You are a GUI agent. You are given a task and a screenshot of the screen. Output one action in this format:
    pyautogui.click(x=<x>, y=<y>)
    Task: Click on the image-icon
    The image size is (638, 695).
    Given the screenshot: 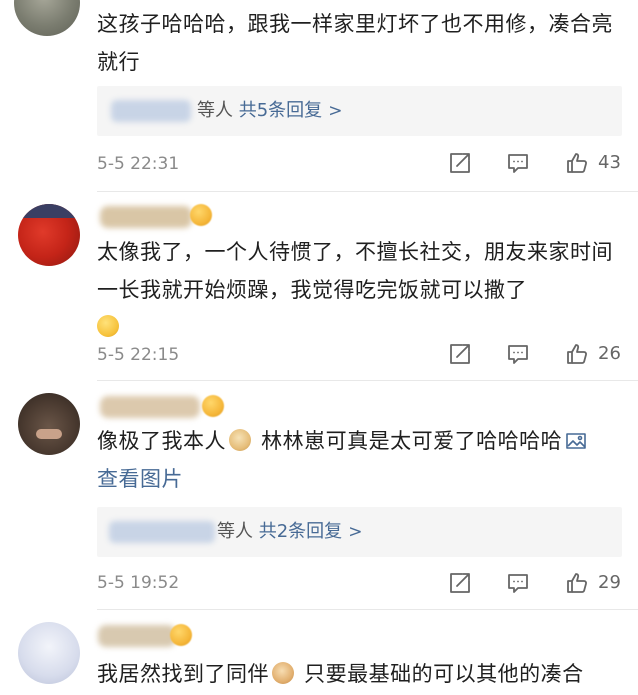 What is the action you would take?
    pyautogui.click(x=576, y=441)
    